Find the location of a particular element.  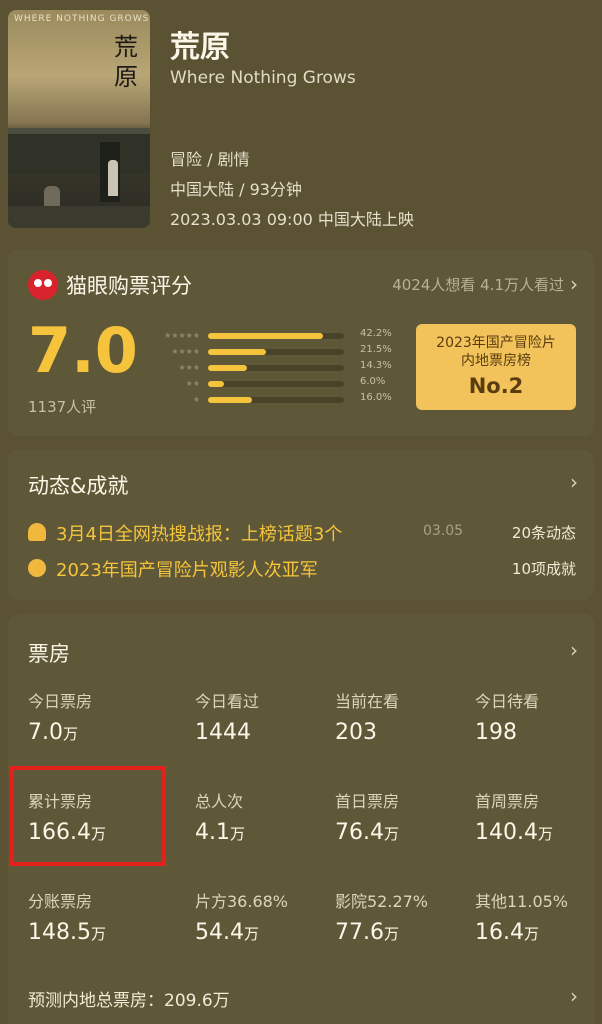

rating-row: ★★★★★ 42.2% is located at coordinates (268, 336).